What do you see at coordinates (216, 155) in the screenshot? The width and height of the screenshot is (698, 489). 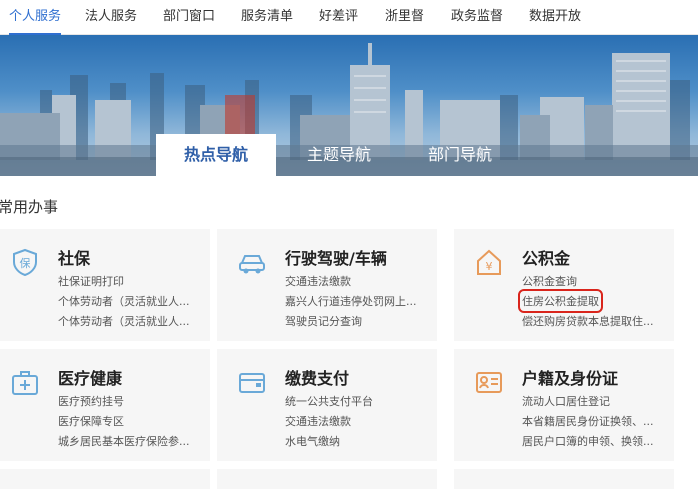 I see `tab-hot-navigation: 热点导航` at bounding box center [216, 155].